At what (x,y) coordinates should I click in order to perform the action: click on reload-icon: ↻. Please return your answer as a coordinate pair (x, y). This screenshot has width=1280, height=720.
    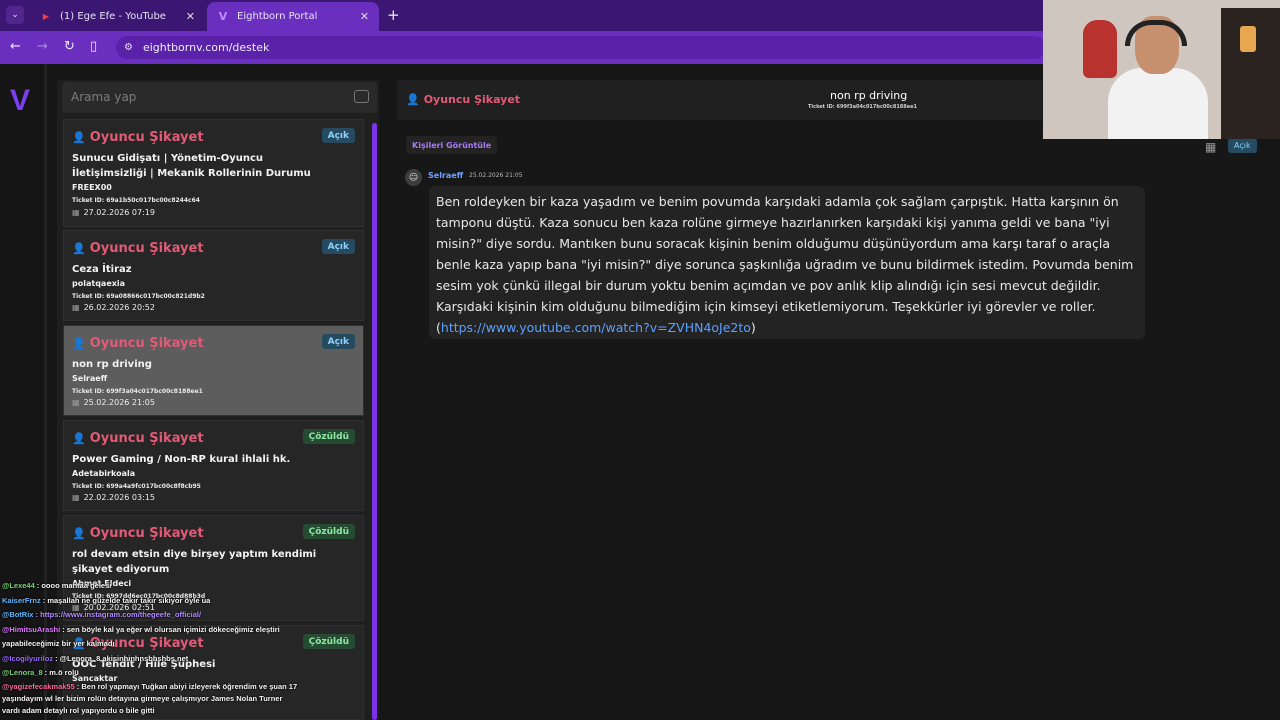
    Looking at the image, I should click on (69, 46).